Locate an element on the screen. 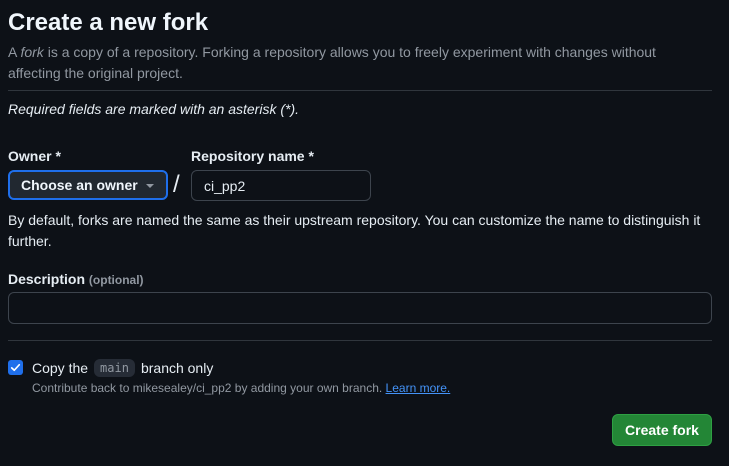  copy-main-label: Copy the main branch only is located at coordinates (122, 368).